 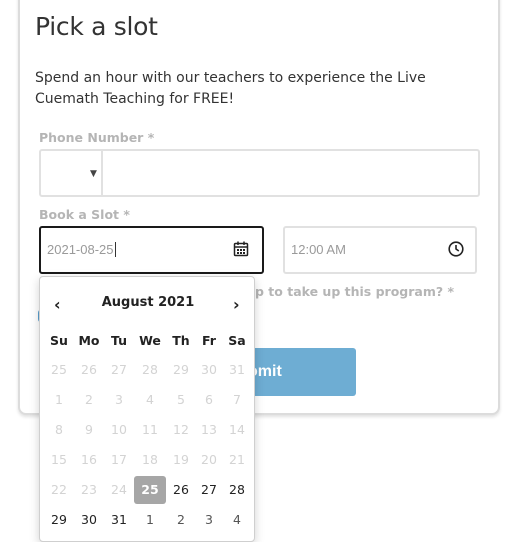 I want to click on calendar-day: 19, so click(x=181, y=459).